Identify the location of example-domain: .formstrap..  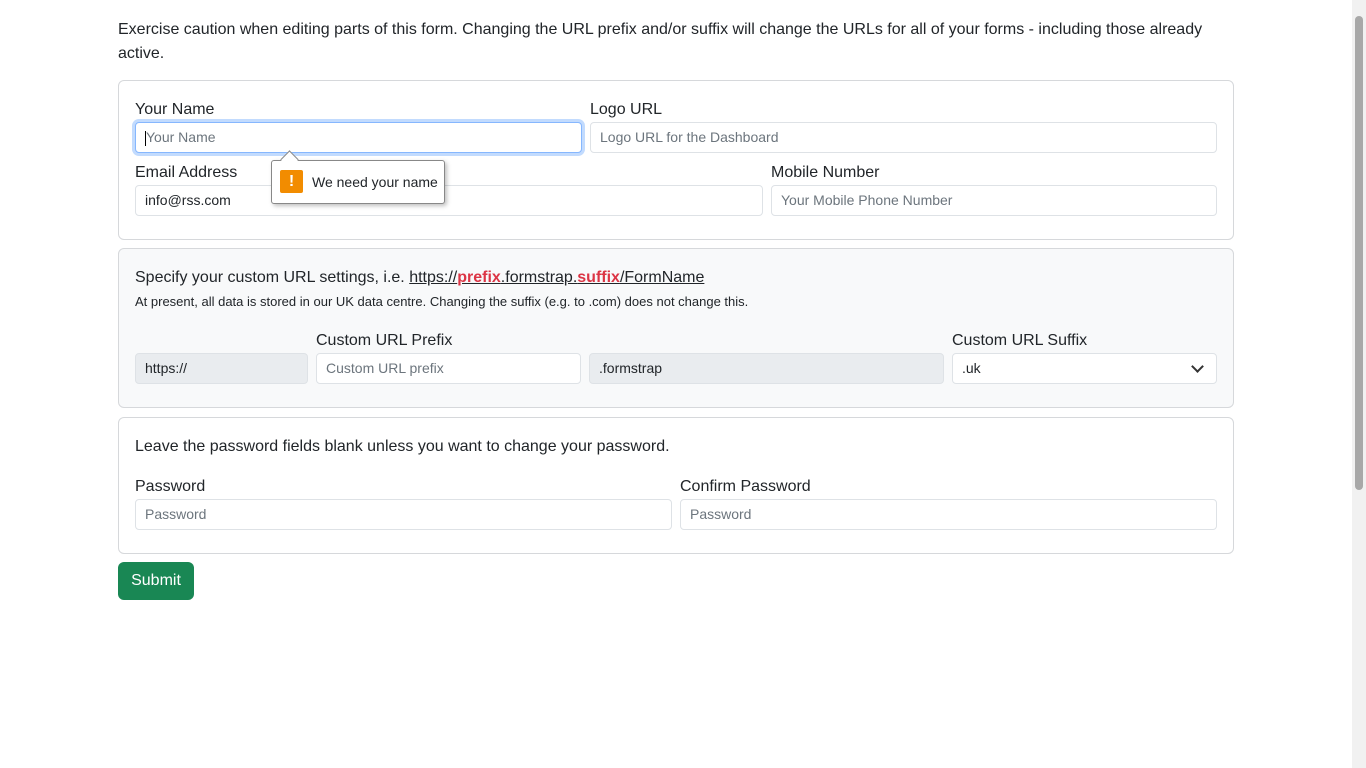
(539, 277).